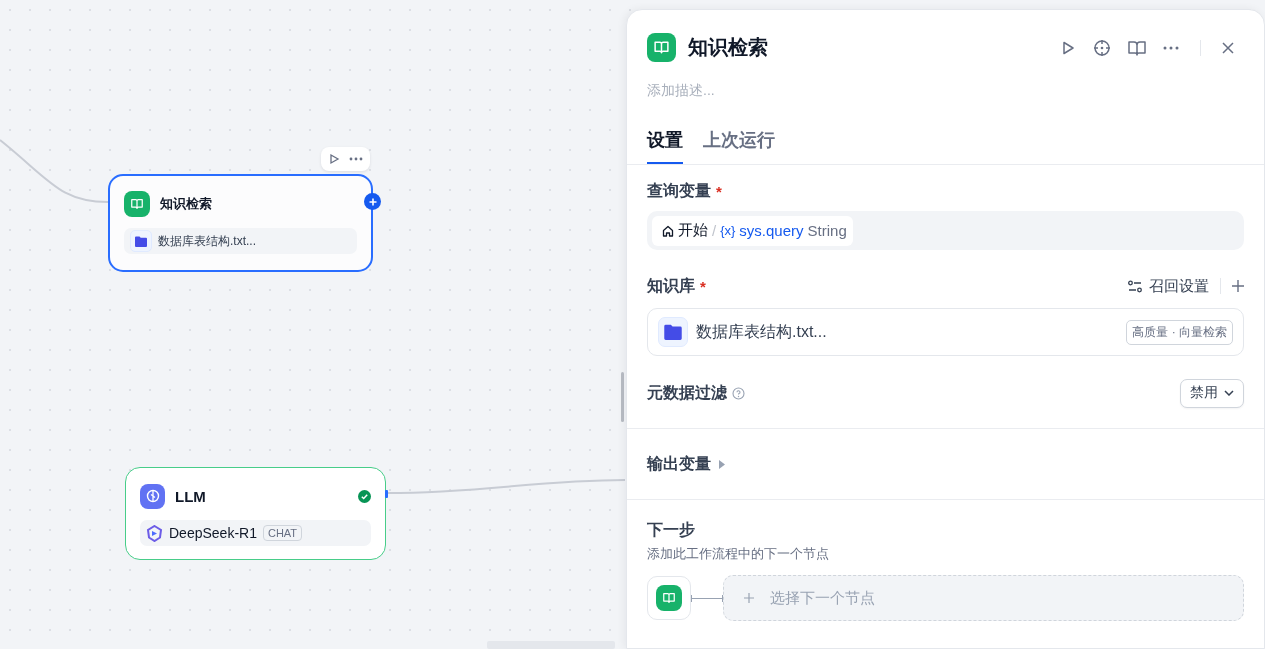  Describe the element at coordinates (671, 530) in the screenshot. I see `section-title: 下一步` at that location.